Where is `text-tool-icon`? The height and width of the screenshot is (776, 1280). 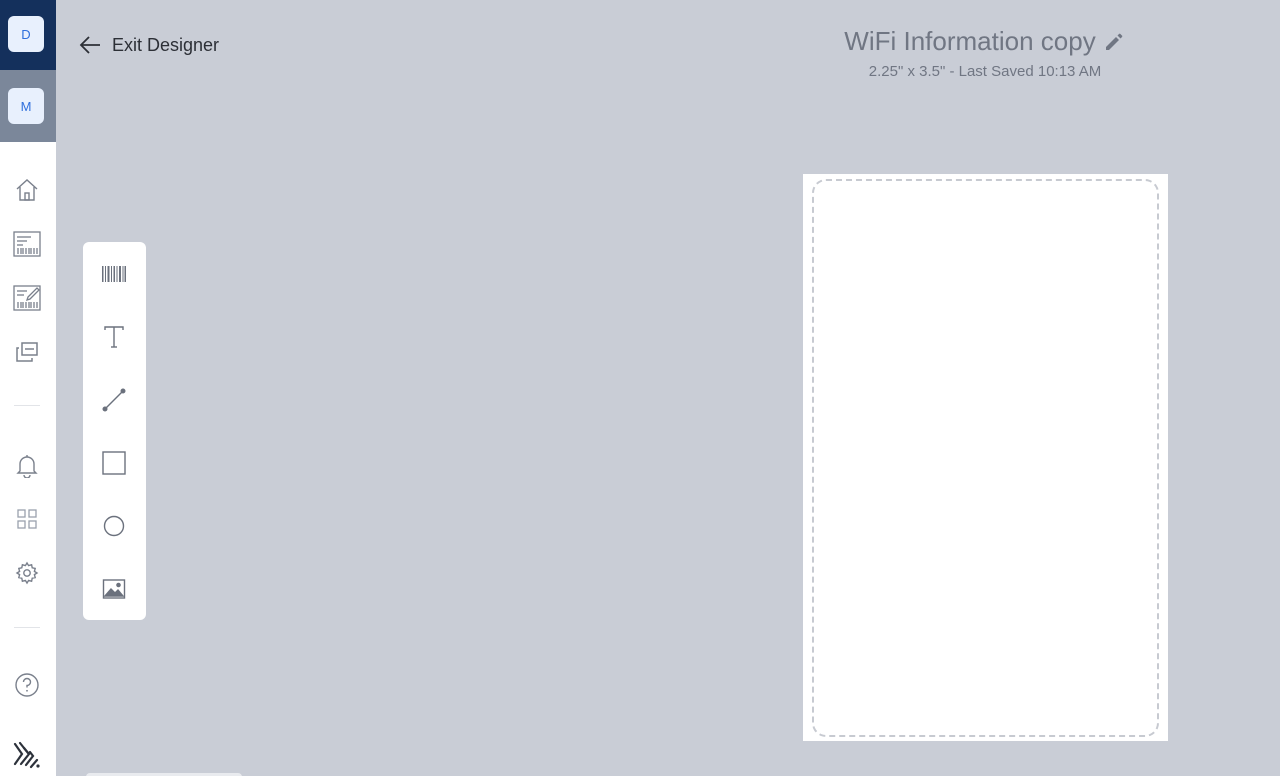 text-tool-icon is located at coordinates (114, 337).